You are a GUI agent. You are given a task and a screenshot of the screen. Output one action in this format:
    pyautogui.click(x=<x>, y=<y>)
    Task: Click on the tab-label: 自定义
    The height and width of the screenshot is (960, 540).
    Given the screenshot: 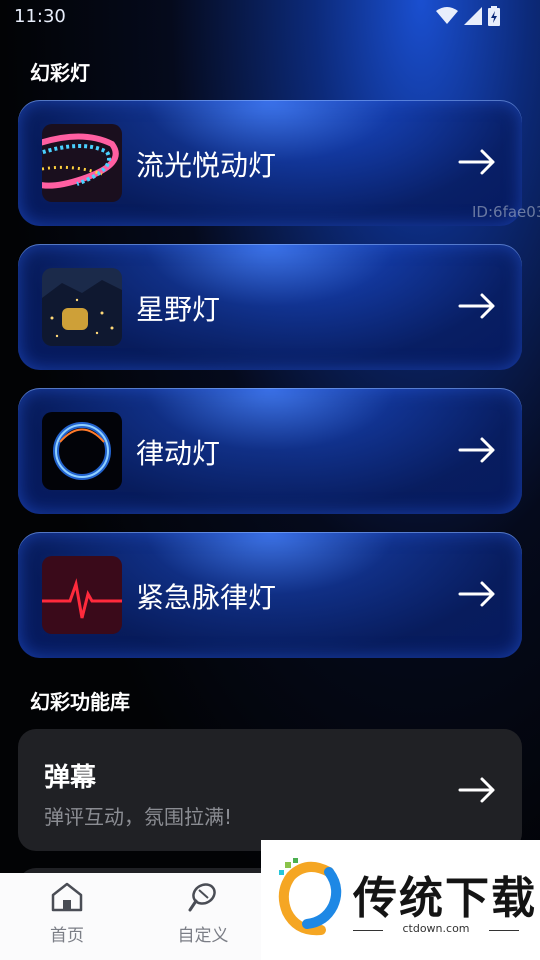 What is the action you would take?
    pyautogui.click(x=203, y=936)
    